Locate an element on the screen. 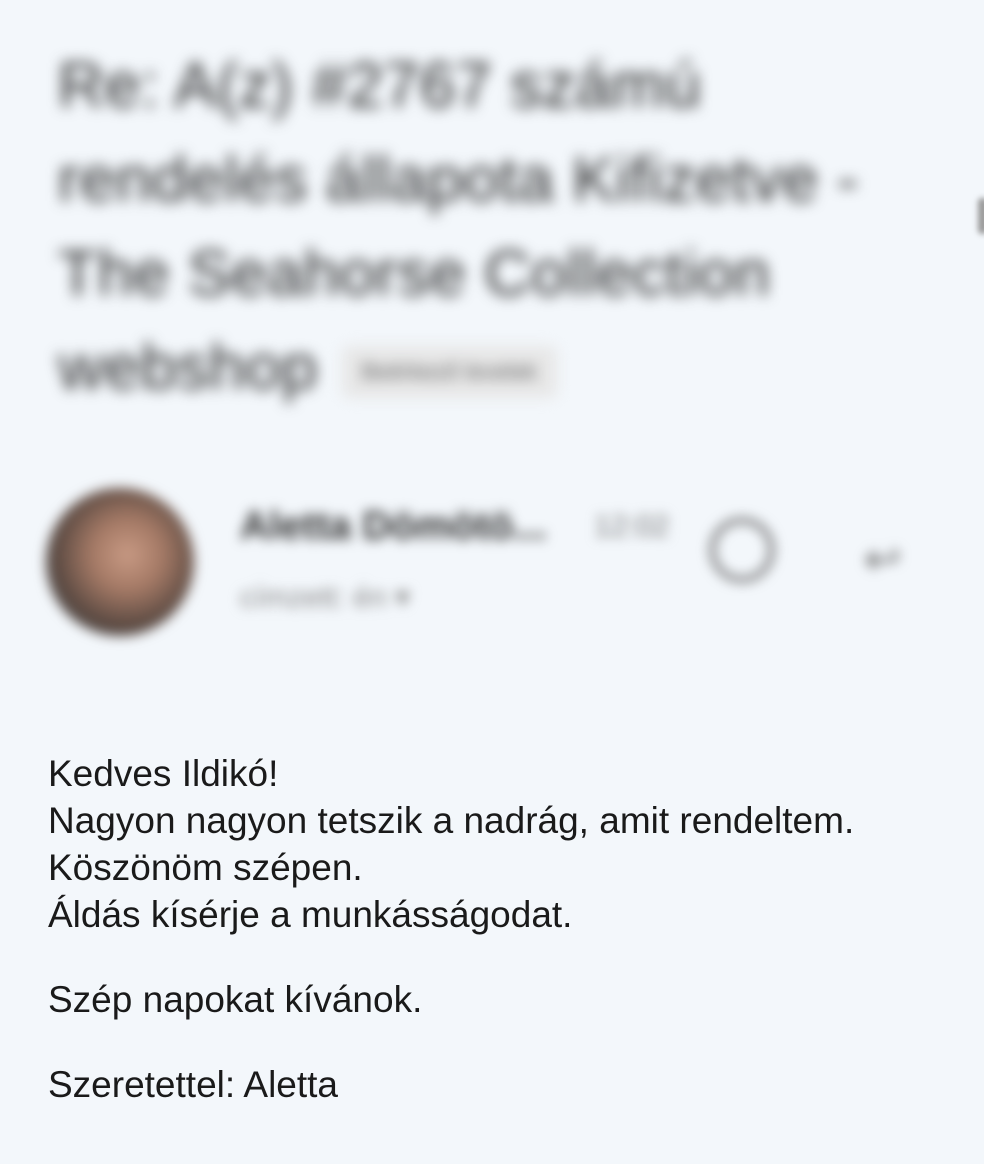 Image resolution: width=984 pixels, height=1164 pixels. closing-line: Szép napokat kívánok. is located at coordinates (235, 999).